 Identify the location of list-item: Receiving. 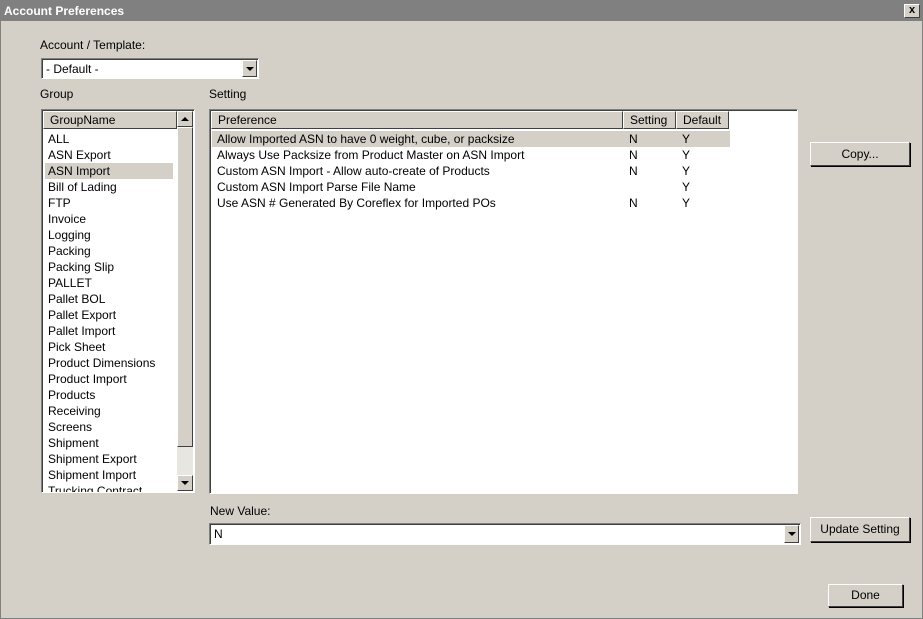
(109, 411).